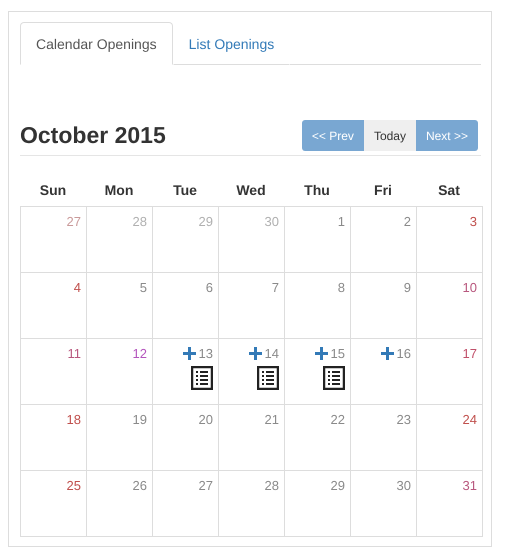 The image size is (509, 556). Describe the element at coordinates (337, 419) in the screenshot. I see `day-number: 22` at that location.